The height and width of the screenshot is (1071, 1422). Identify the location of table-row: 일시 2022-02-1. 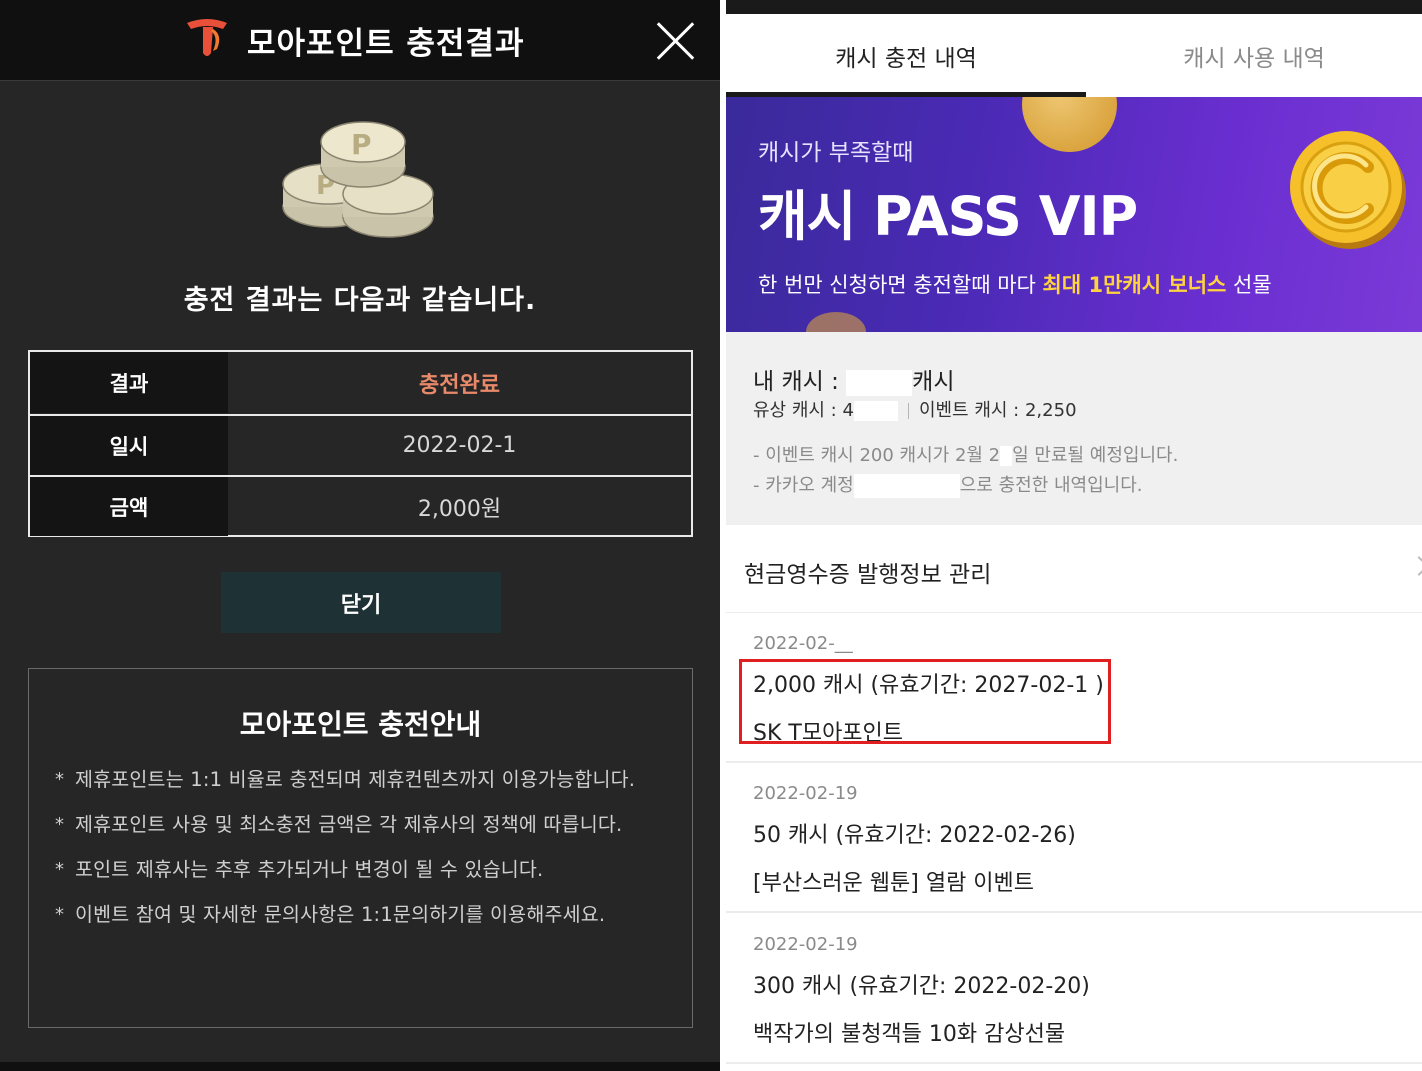
(360, 444).